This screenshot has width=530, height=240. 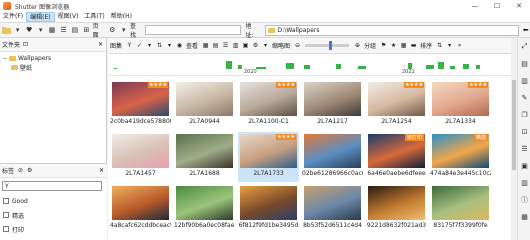 I want to click on view-detail-icon: ▤, so click(x=75, y=30).